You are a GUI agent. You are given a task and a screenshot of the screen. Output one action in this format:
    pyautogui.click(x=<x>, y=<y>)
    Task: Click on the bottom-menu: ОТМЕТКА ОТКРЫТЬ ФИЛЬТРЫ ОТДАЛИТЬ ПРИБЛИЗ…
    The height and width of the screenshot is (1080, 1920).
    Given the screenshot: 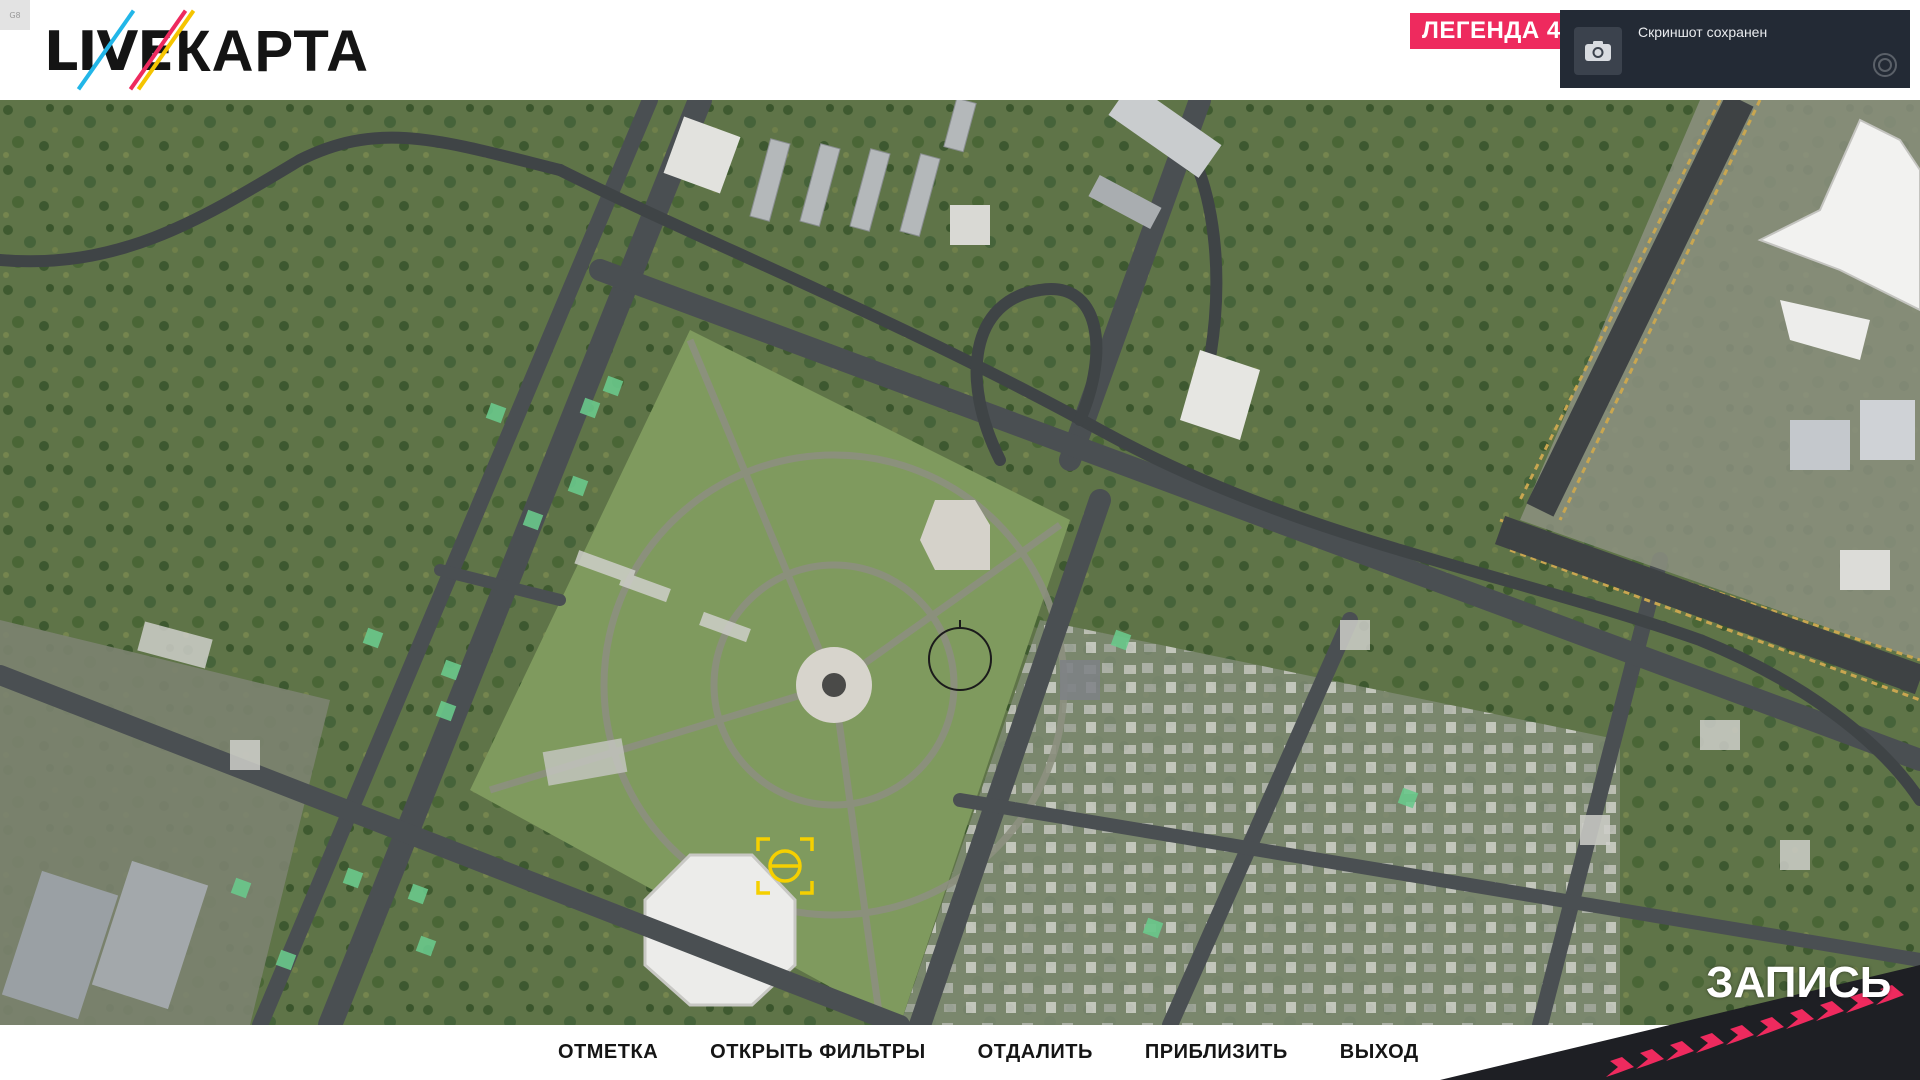 What is the action you would take?
    pyautogui.click(x=988, y=1052)
    